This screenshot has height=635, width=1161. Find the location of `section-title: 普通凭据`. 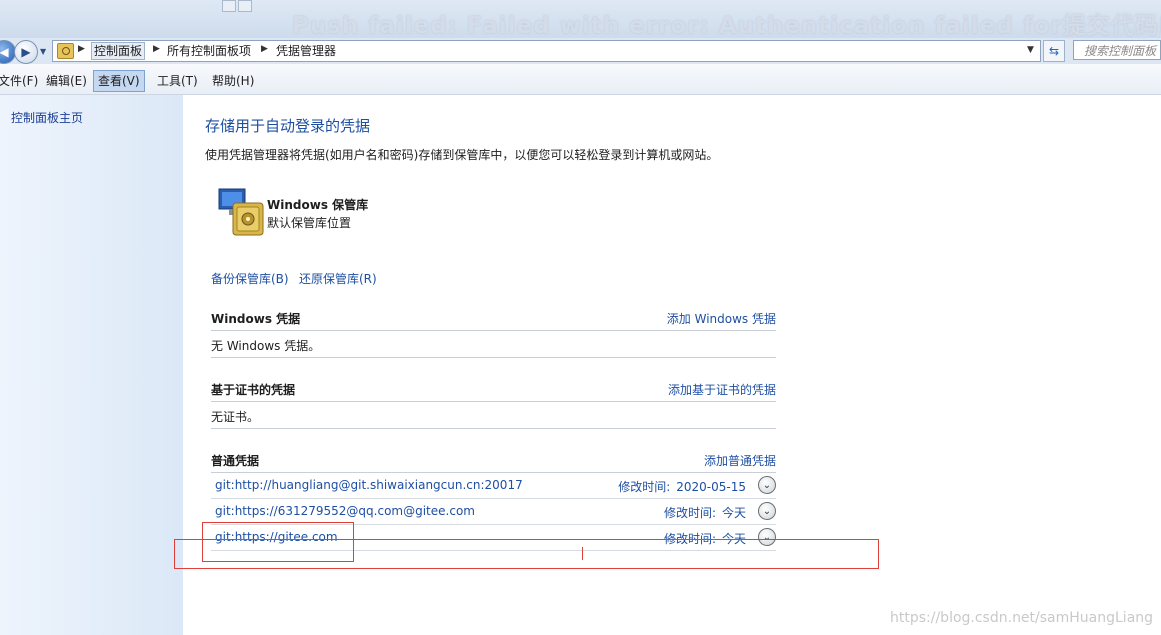

section-title: 普通凭据 is located at coordinates (235, 461).